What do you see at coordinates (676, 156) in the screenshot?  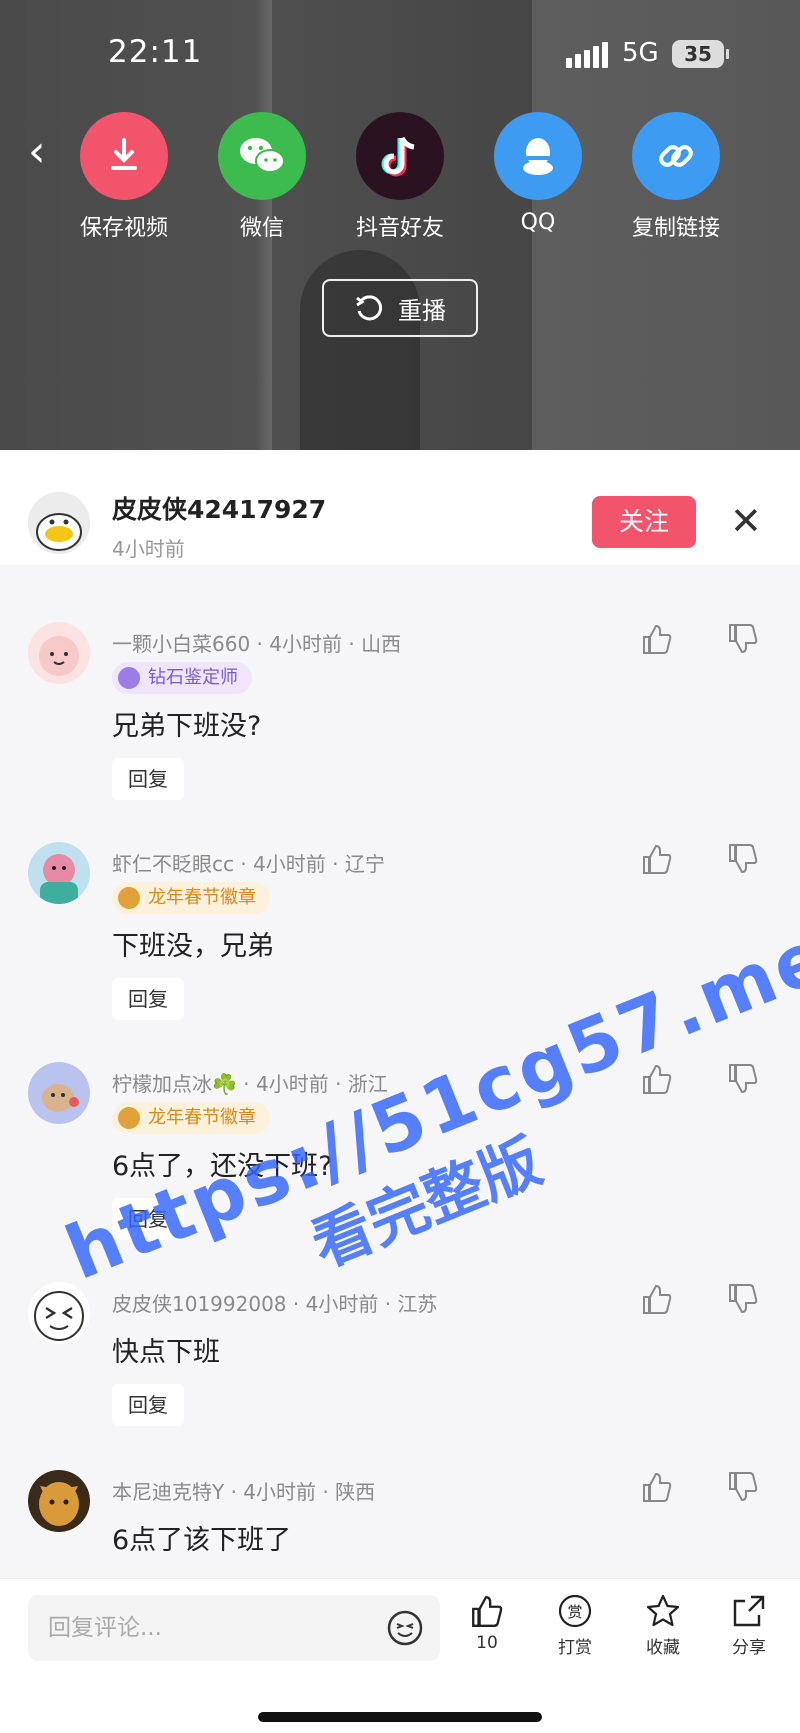 I see `link-icon` at bounding box center [676, 156].